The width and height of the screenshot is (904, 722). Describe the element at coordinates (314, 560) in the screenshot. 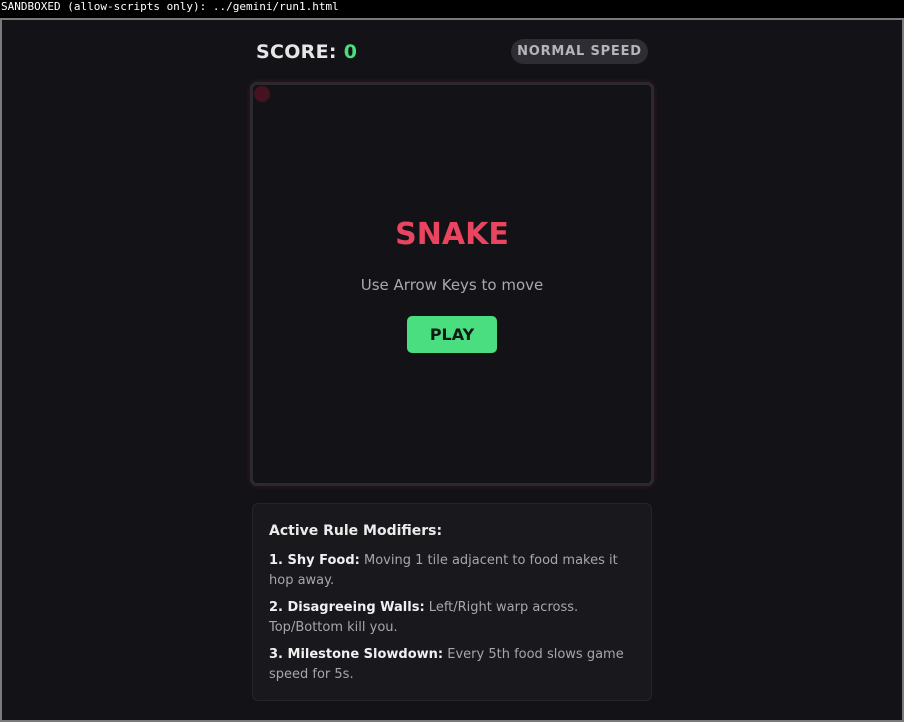

I see `rule-name: 1. Shy Food:` at that location.